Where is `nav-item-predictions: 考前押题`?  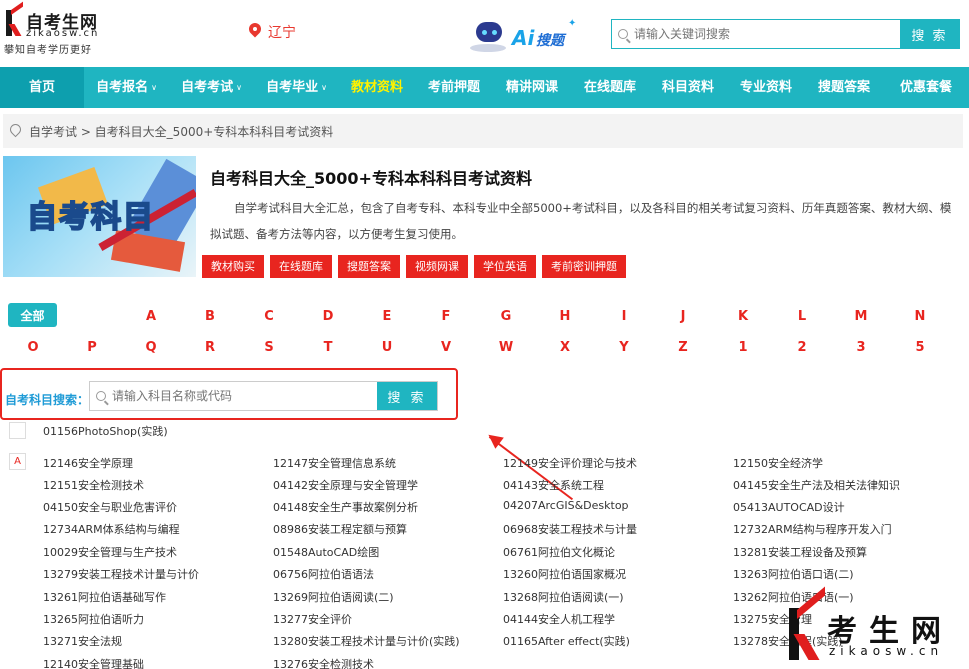 nav-item-predictions: 考前押题 is located at coordinates (454, 87).